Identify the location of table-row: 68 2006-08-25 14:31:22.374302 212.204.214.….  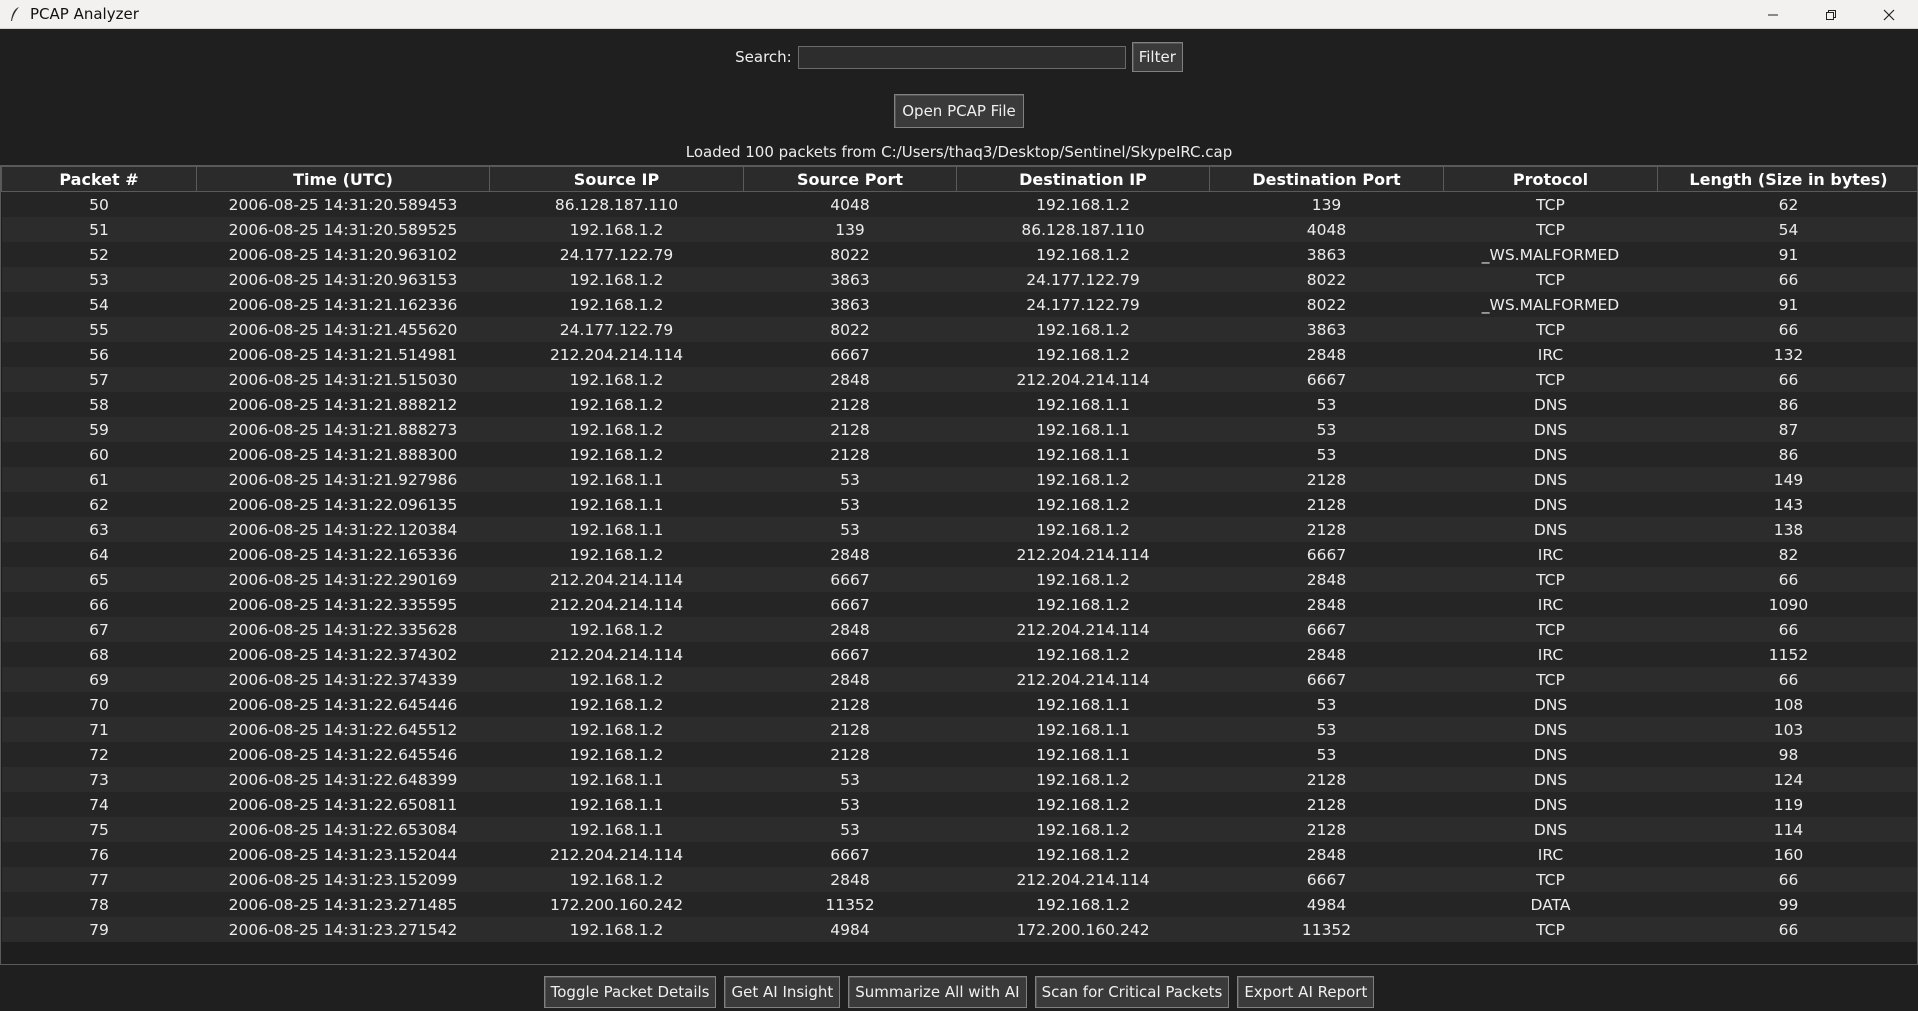
(959, 654).